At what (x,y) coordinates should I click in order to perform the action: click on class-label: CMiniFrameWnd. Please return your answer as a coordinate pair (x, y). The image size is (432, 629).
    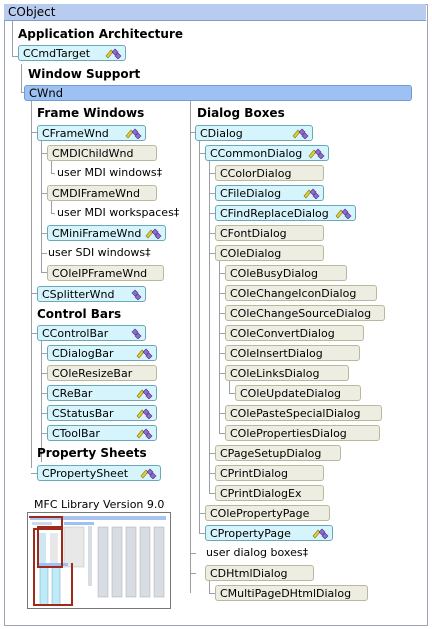
    Looking at the image, I should click on (97, 233).